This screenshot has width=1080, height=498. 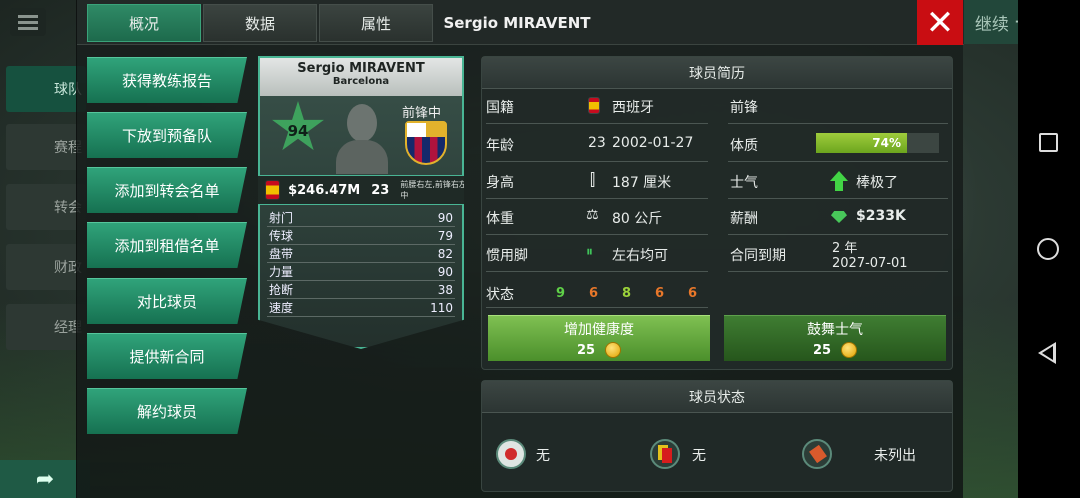 I want to click on foot-label: 惯用脚, so click(x=507, y=256).